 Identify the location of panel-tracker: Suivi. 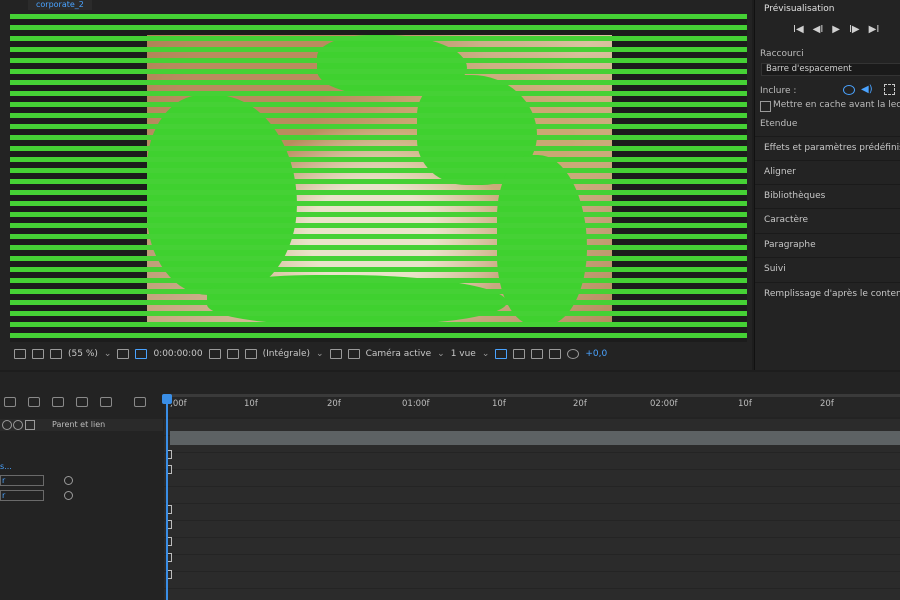
(827, 268).